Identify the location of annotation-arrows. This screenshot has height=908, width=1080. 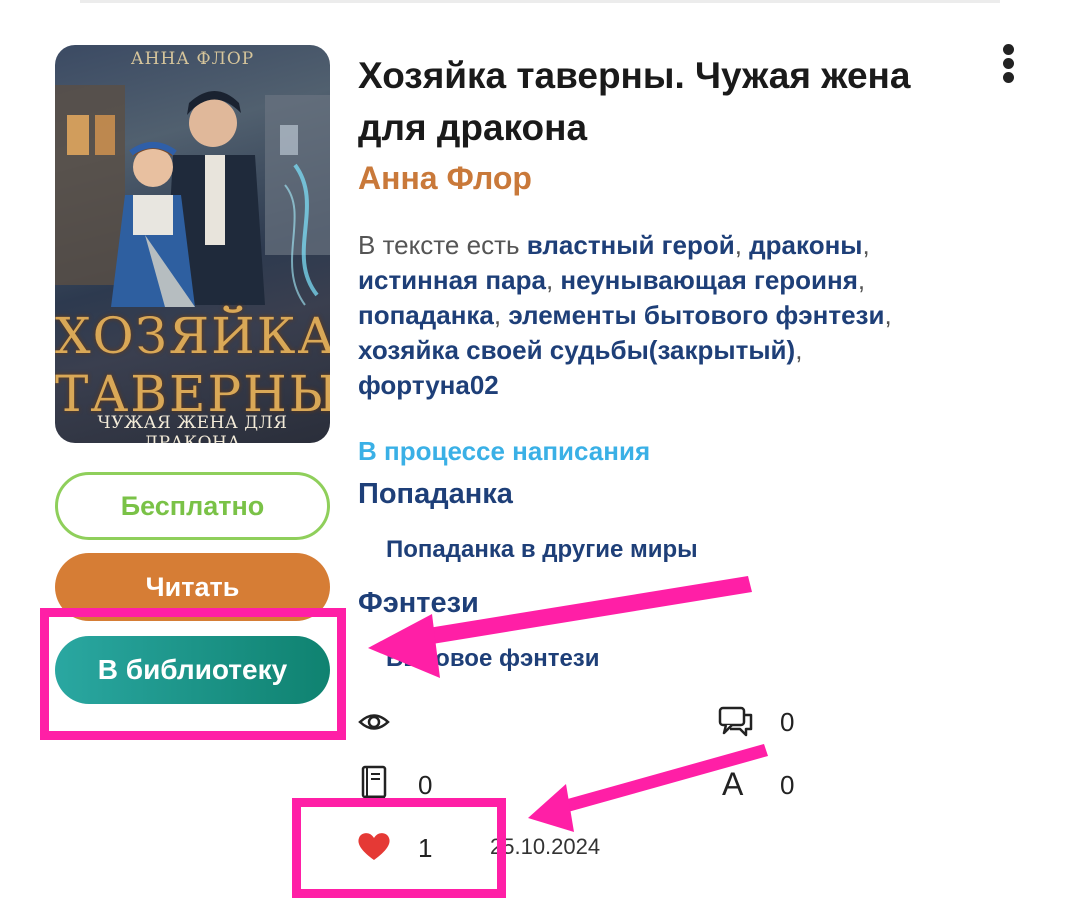
(568, 704).